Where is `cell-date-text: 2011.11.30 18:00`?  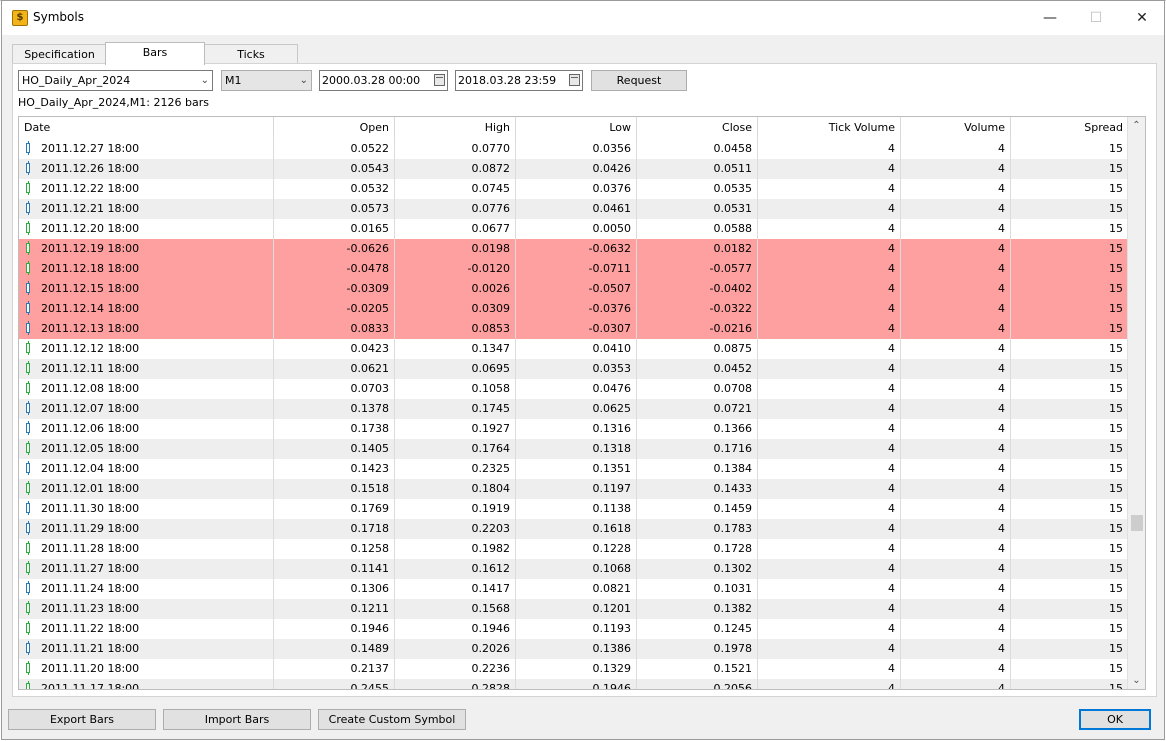
cell-date-text: 2011.11.30 18:00 is located at coordinates (90, 508).